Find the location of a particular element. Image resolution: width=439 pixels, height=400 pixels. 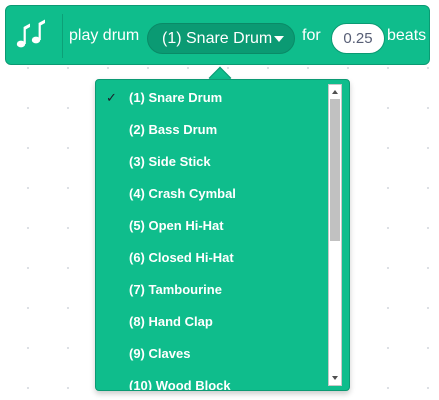

beats-label: beats is located at coordinates (407, 35).